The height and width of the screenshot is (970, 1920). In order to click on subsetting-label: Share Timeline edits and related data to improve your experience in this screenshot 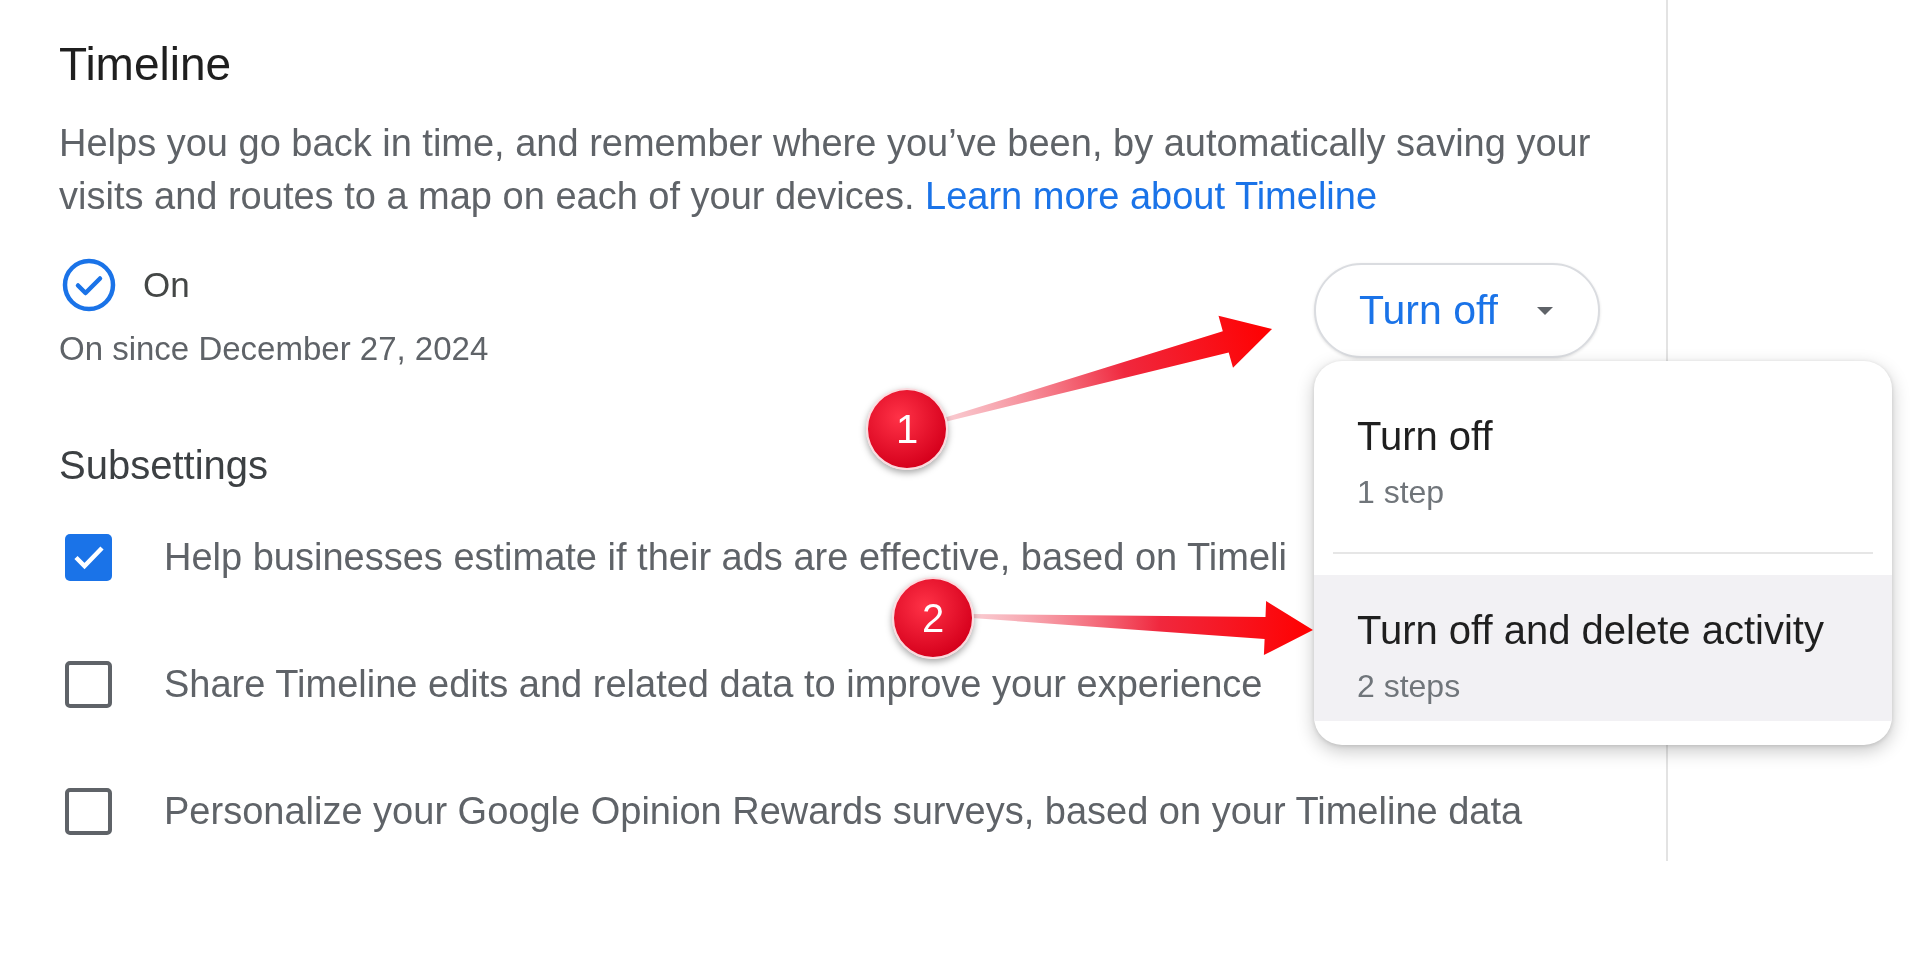, I will do `click(713, 684)`.